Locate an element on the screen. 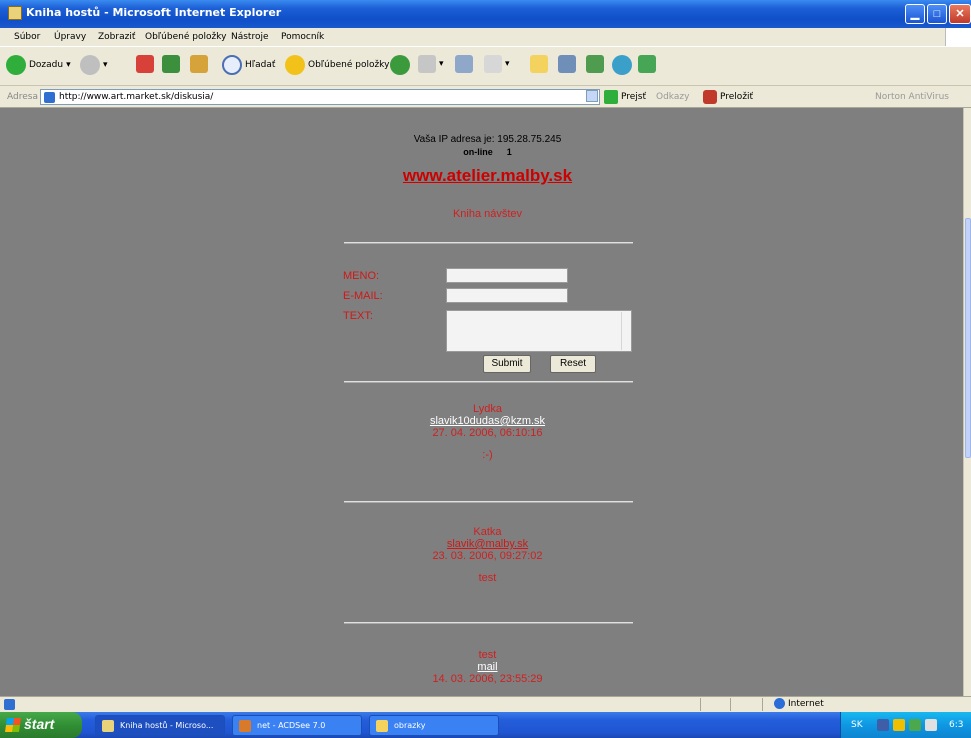 The width and height of the screenshot is (971, 738). history-button is located at coordinates (400, 65).